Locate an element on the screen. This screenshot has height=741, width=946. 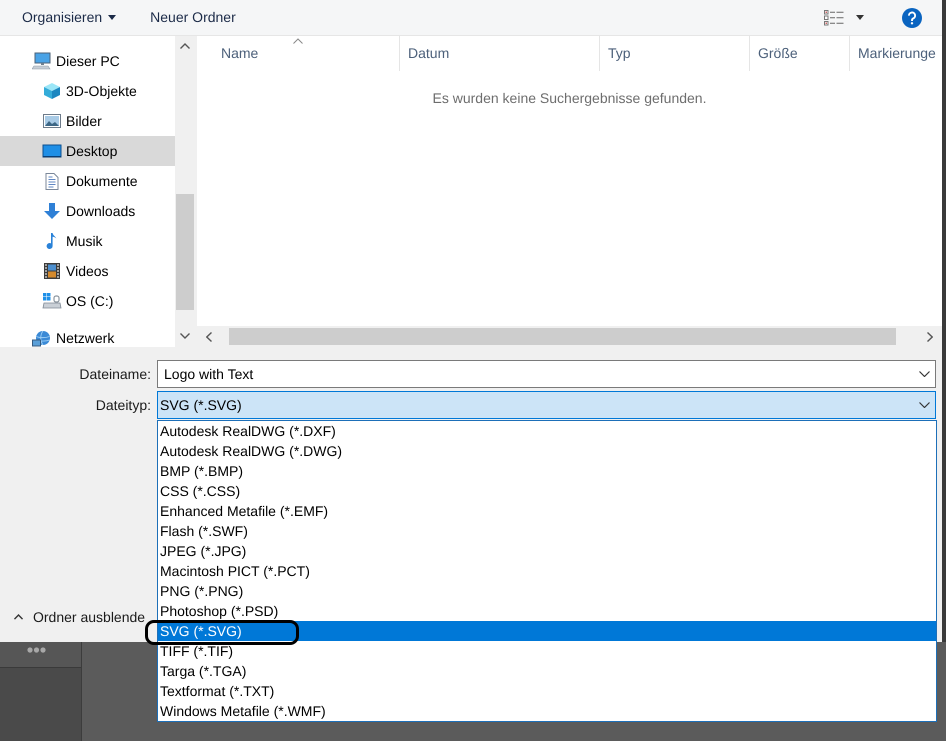
column-header: Datum is located at coordinates (499, 53).